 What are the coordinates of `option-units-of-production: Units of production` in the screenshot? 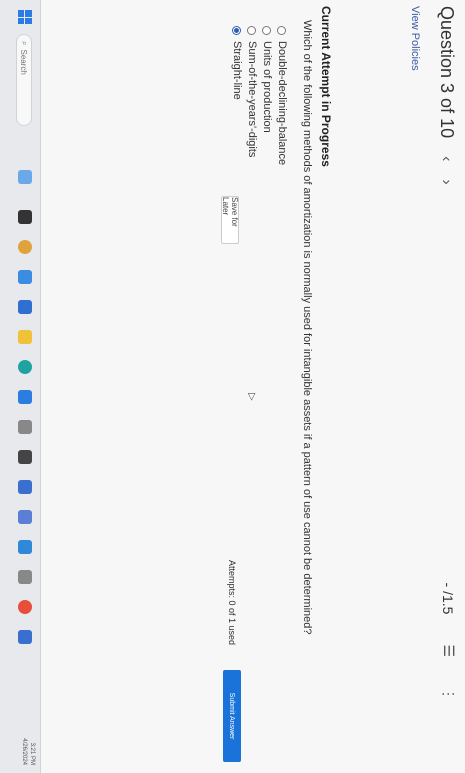 It's located at (267, 95).